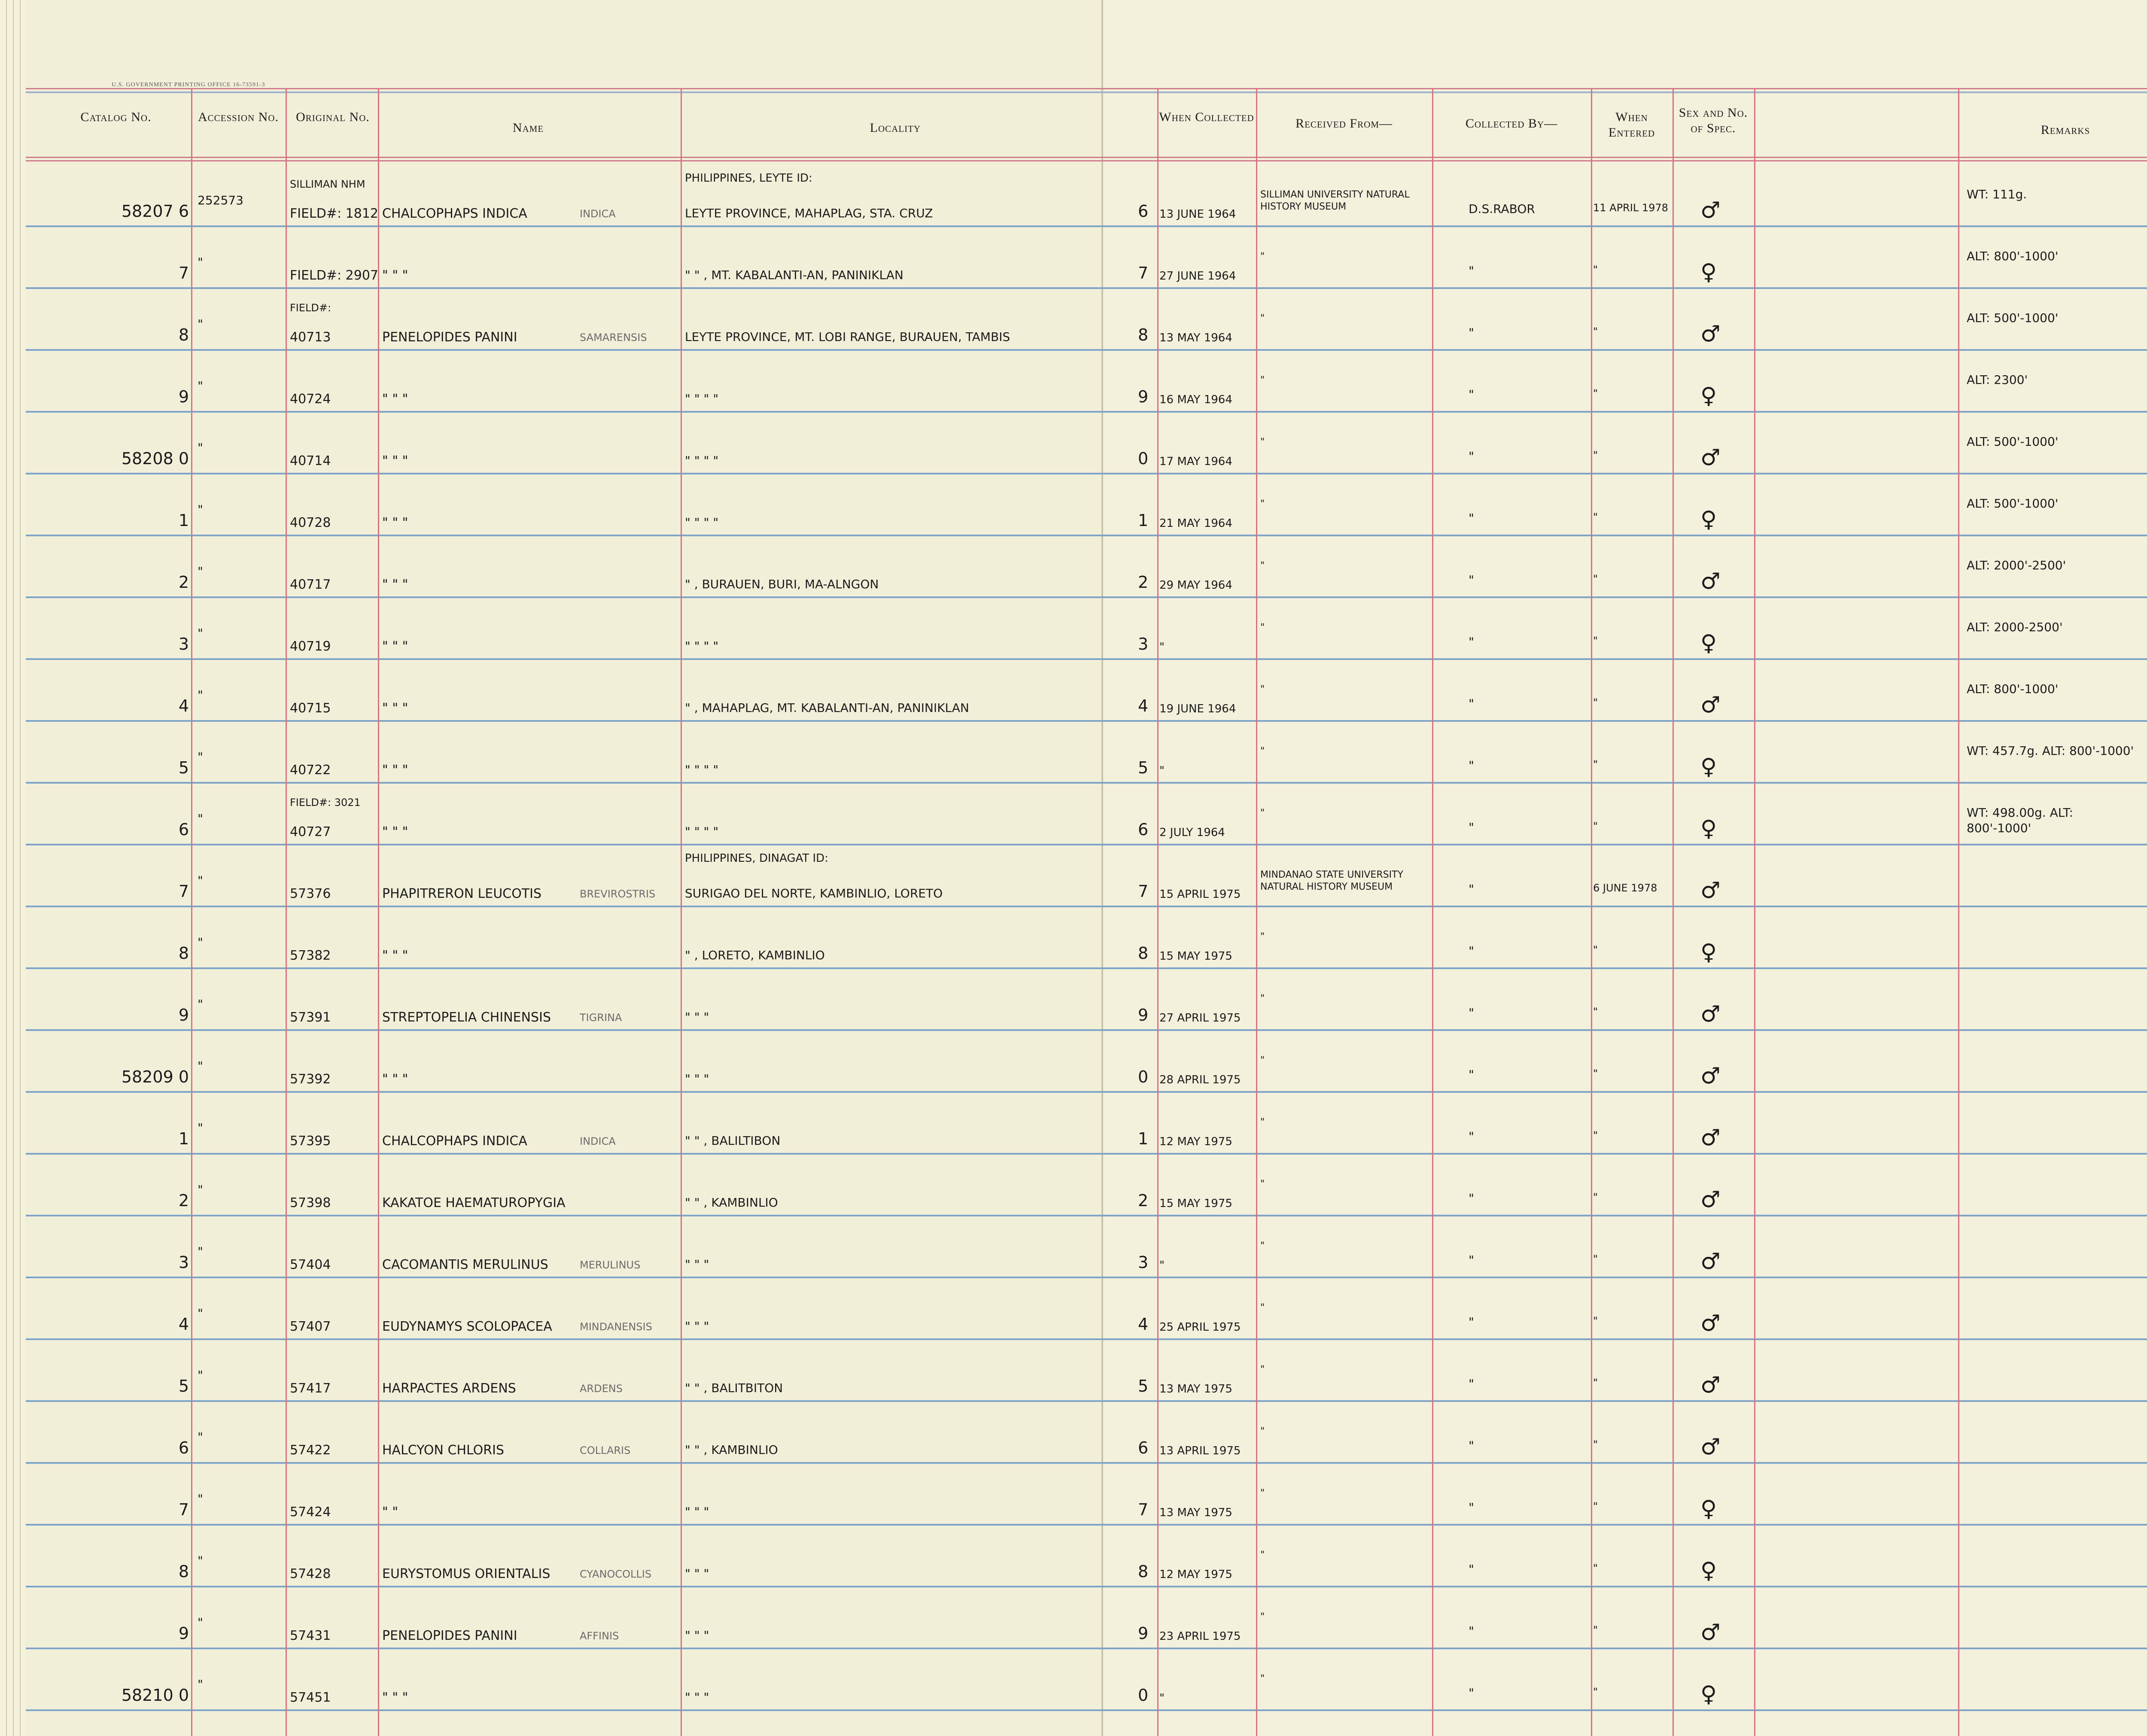 This screenshot has height=1736, width=2147. What do you see at coordinates (1997, 380) in the screenshot?
I see `remarks: ALT: 2300'` at bounding box center [1997, 380].